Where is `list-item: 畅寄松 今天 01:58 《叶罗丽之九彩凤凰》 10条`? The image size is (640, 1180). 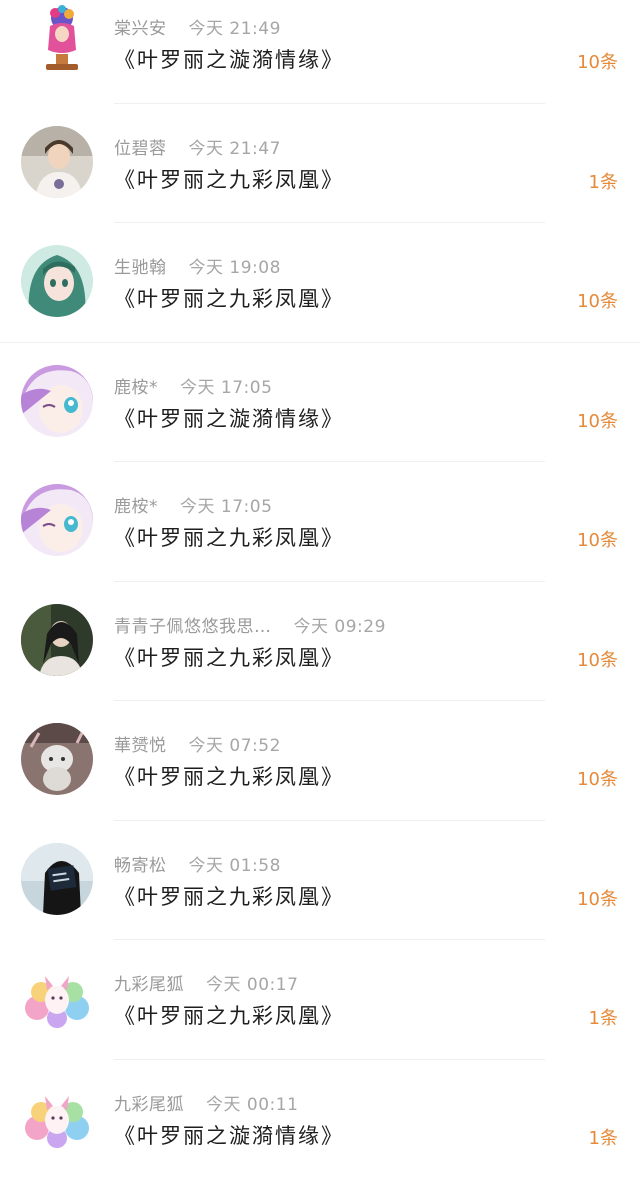 list-item: 畅寄松 今天 01:58 《叶罗丽之九彩凤凰》 10条 is located at coordinates (320, 897).